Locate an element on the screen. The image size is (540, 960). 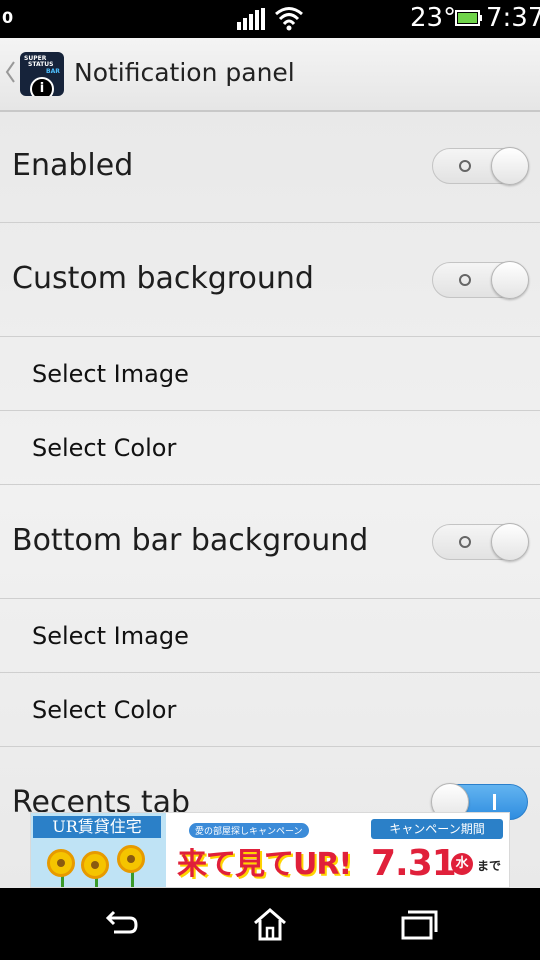
ad-left-panel: UR賃貸住宅 is located at coordinates (98, 850).